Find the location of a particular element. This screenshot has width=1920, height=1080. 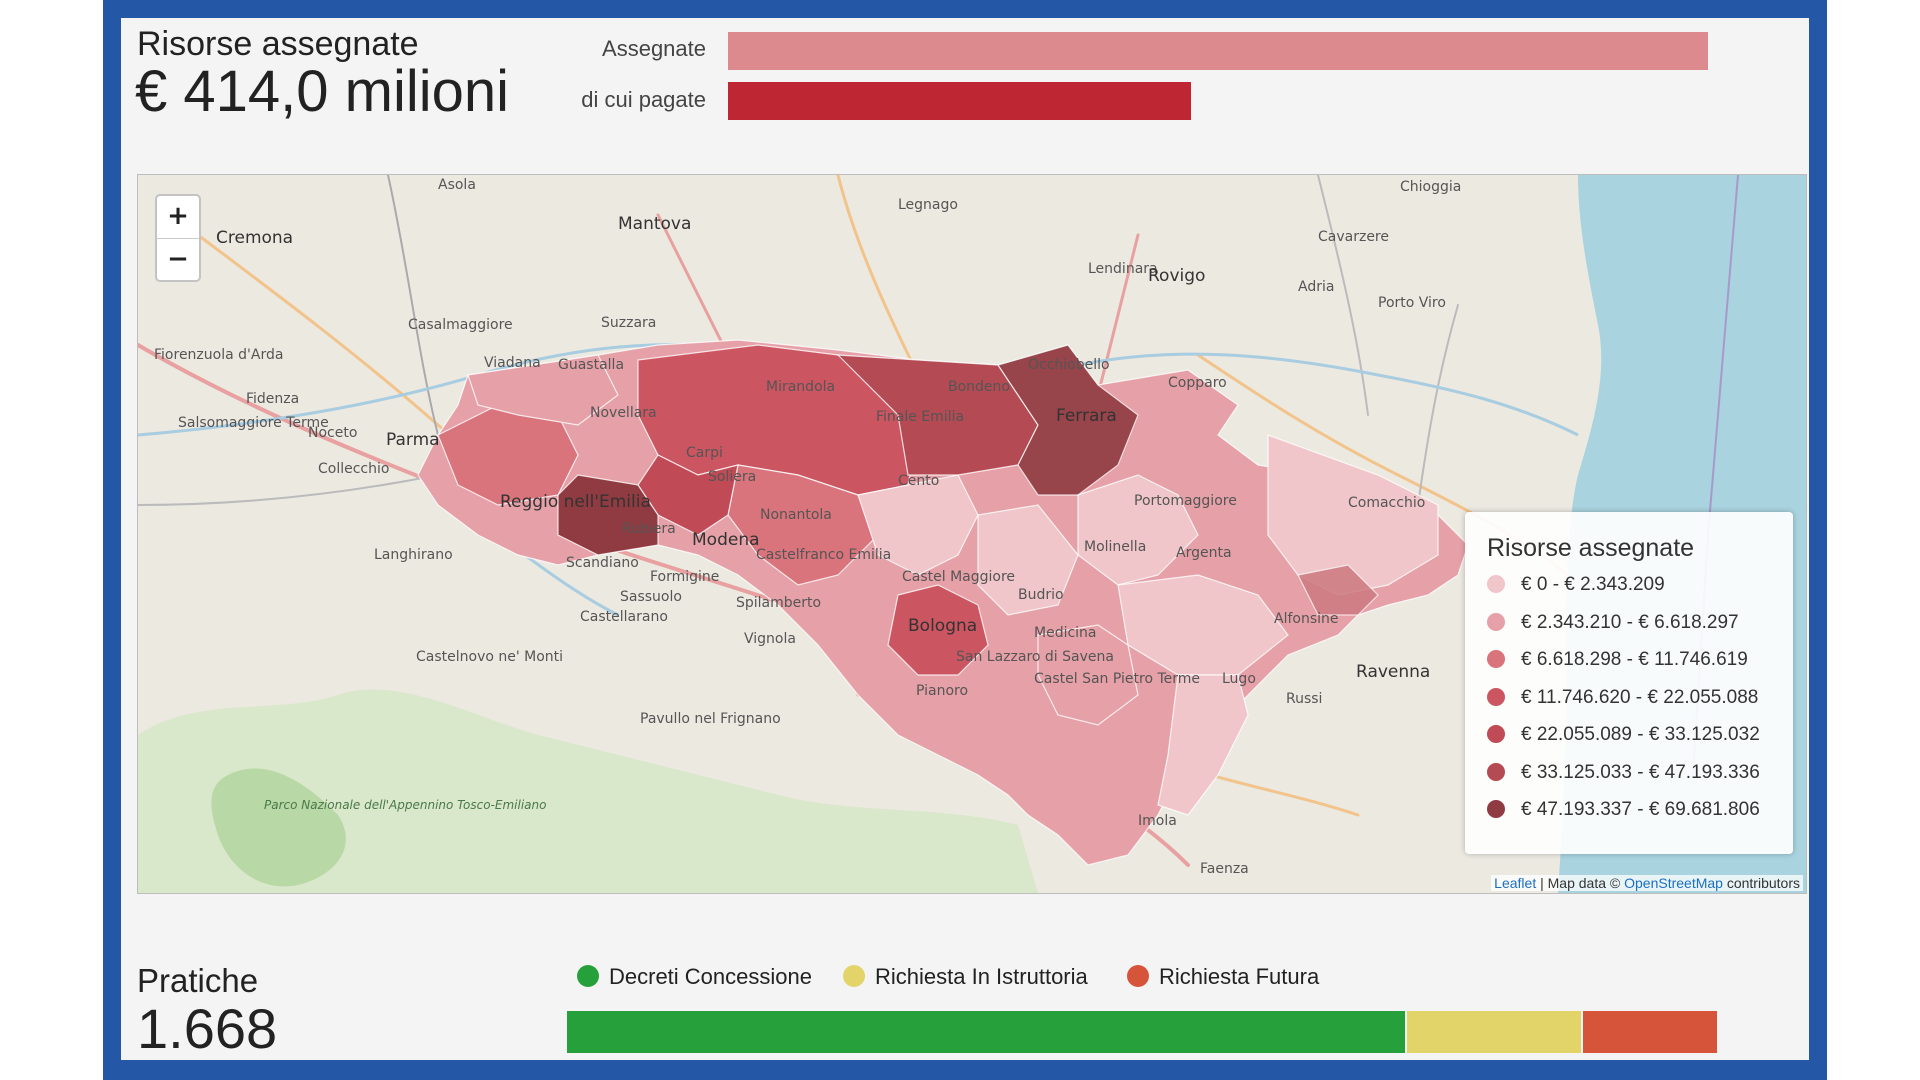

status-futura: Richiesta Futura is located at coordinates (1223, 977).